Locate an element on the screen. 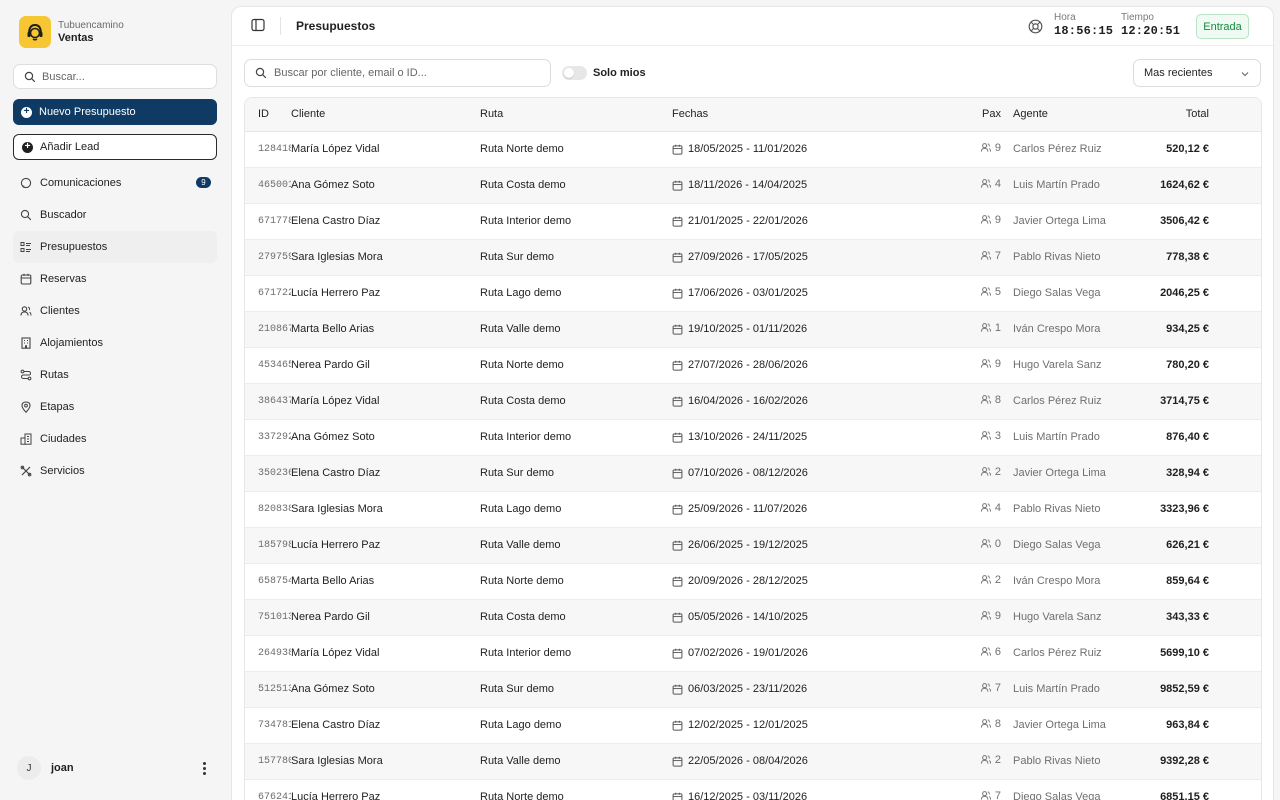 This screenshot has height=800, width=1280. sidebar-item-reservas: Reservas is located at coordinates (115, 279).